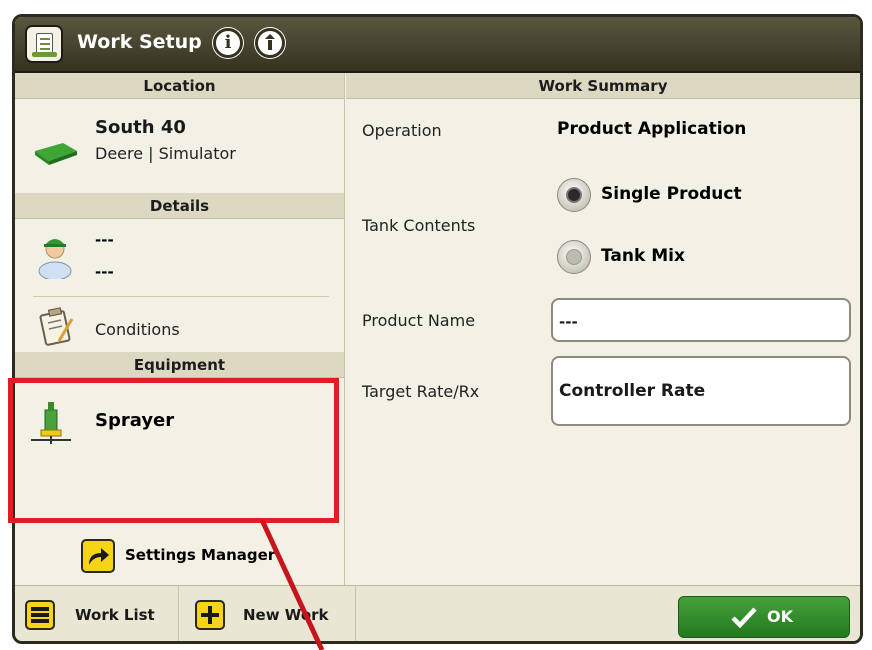  What do you see at coordinates (643, 256) in the screenshot?
I see `tank-mix-label: Tank Mix` at bounding box center [643, 256].